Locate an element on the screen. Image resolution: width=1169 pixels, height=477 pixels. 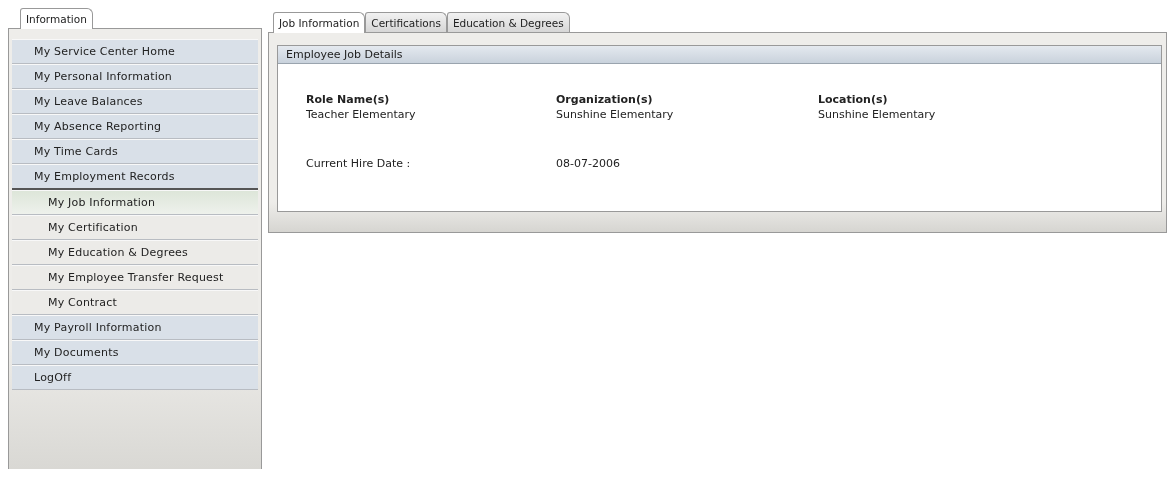
tab: Job Information is located at coordinates (319, 22).